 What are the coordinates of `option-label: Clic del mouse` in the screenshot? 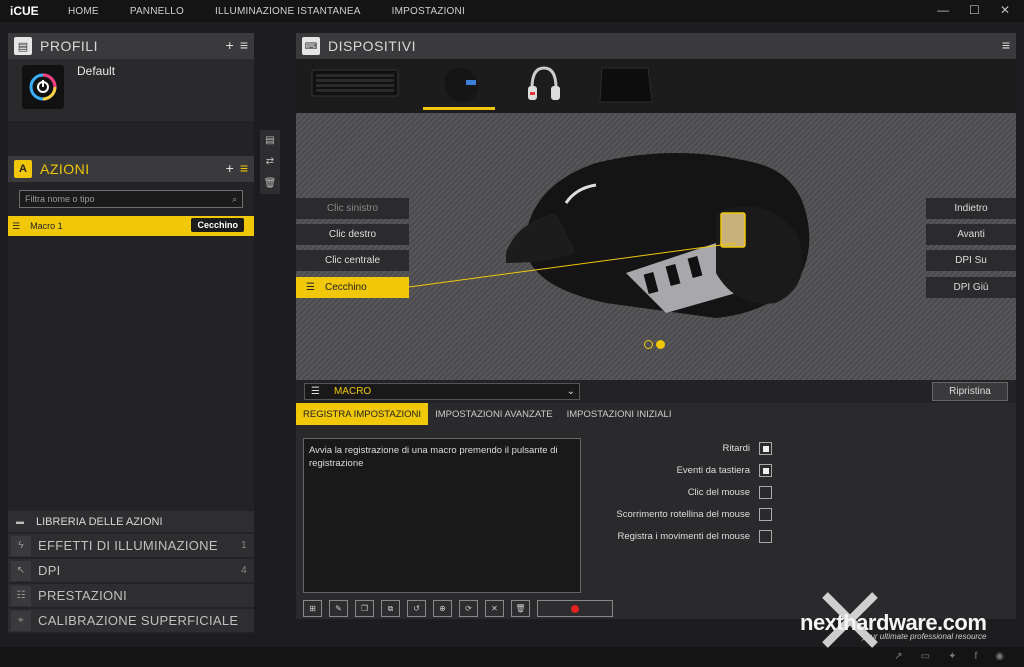 It's located at (718, 492).